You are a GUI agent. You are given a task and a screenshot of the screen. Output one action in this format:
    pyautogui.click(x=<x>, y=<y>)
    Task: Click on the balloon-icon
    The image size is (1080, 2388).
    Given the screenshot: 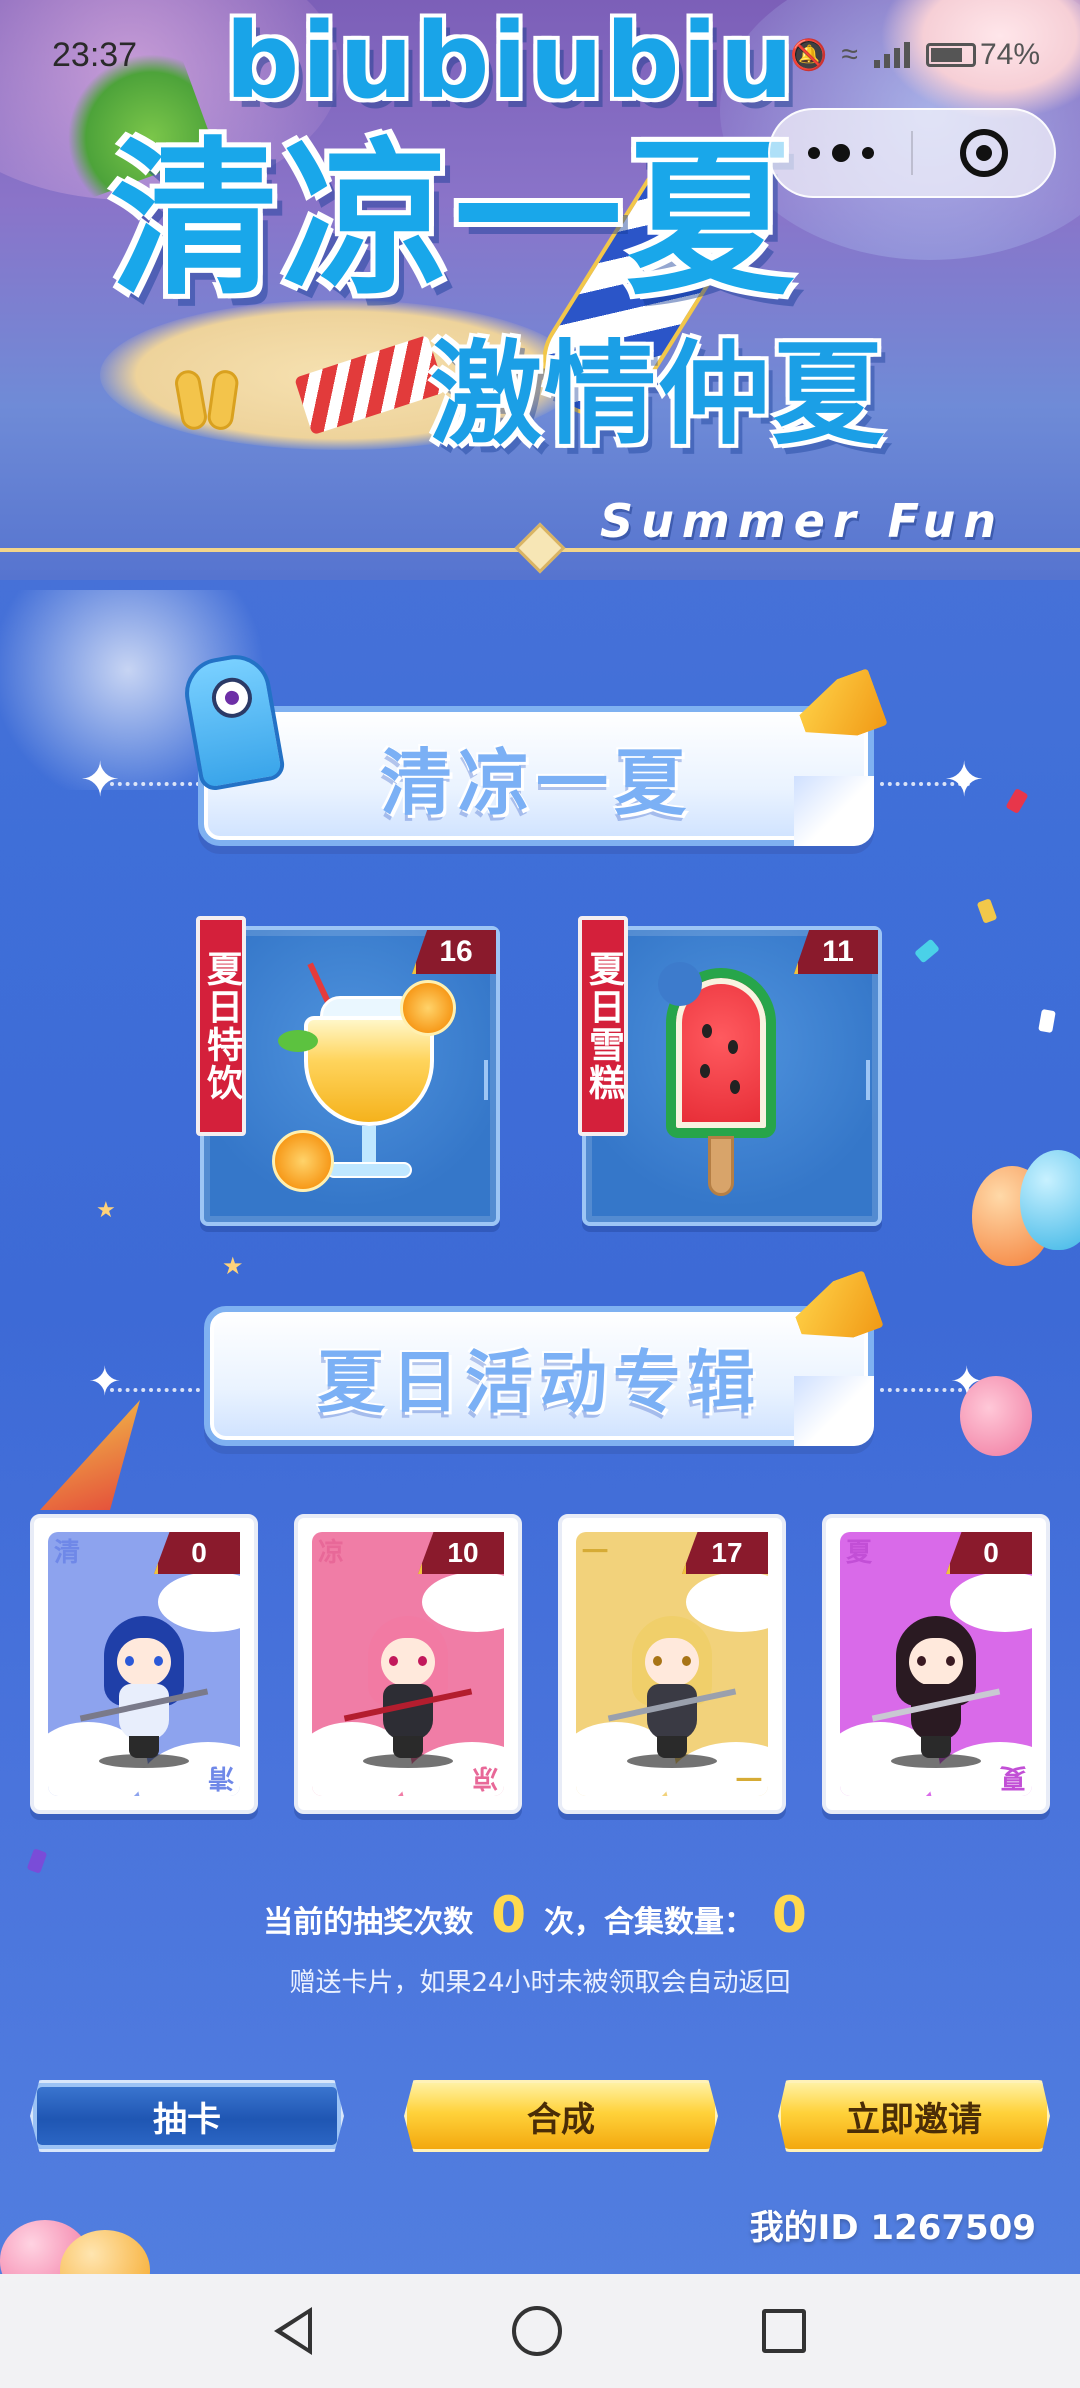 What is the action you would take?
    pyautogui.click(x=1050, y=1200)
    